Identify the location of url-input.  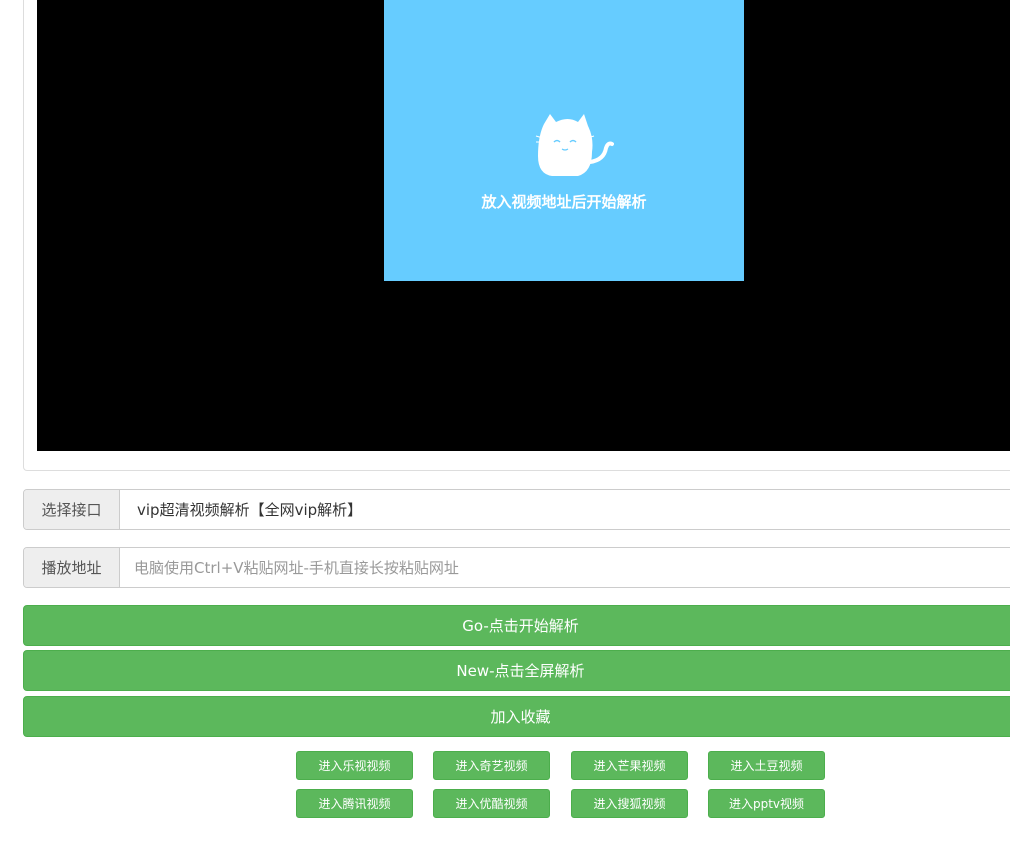
(565, 567).